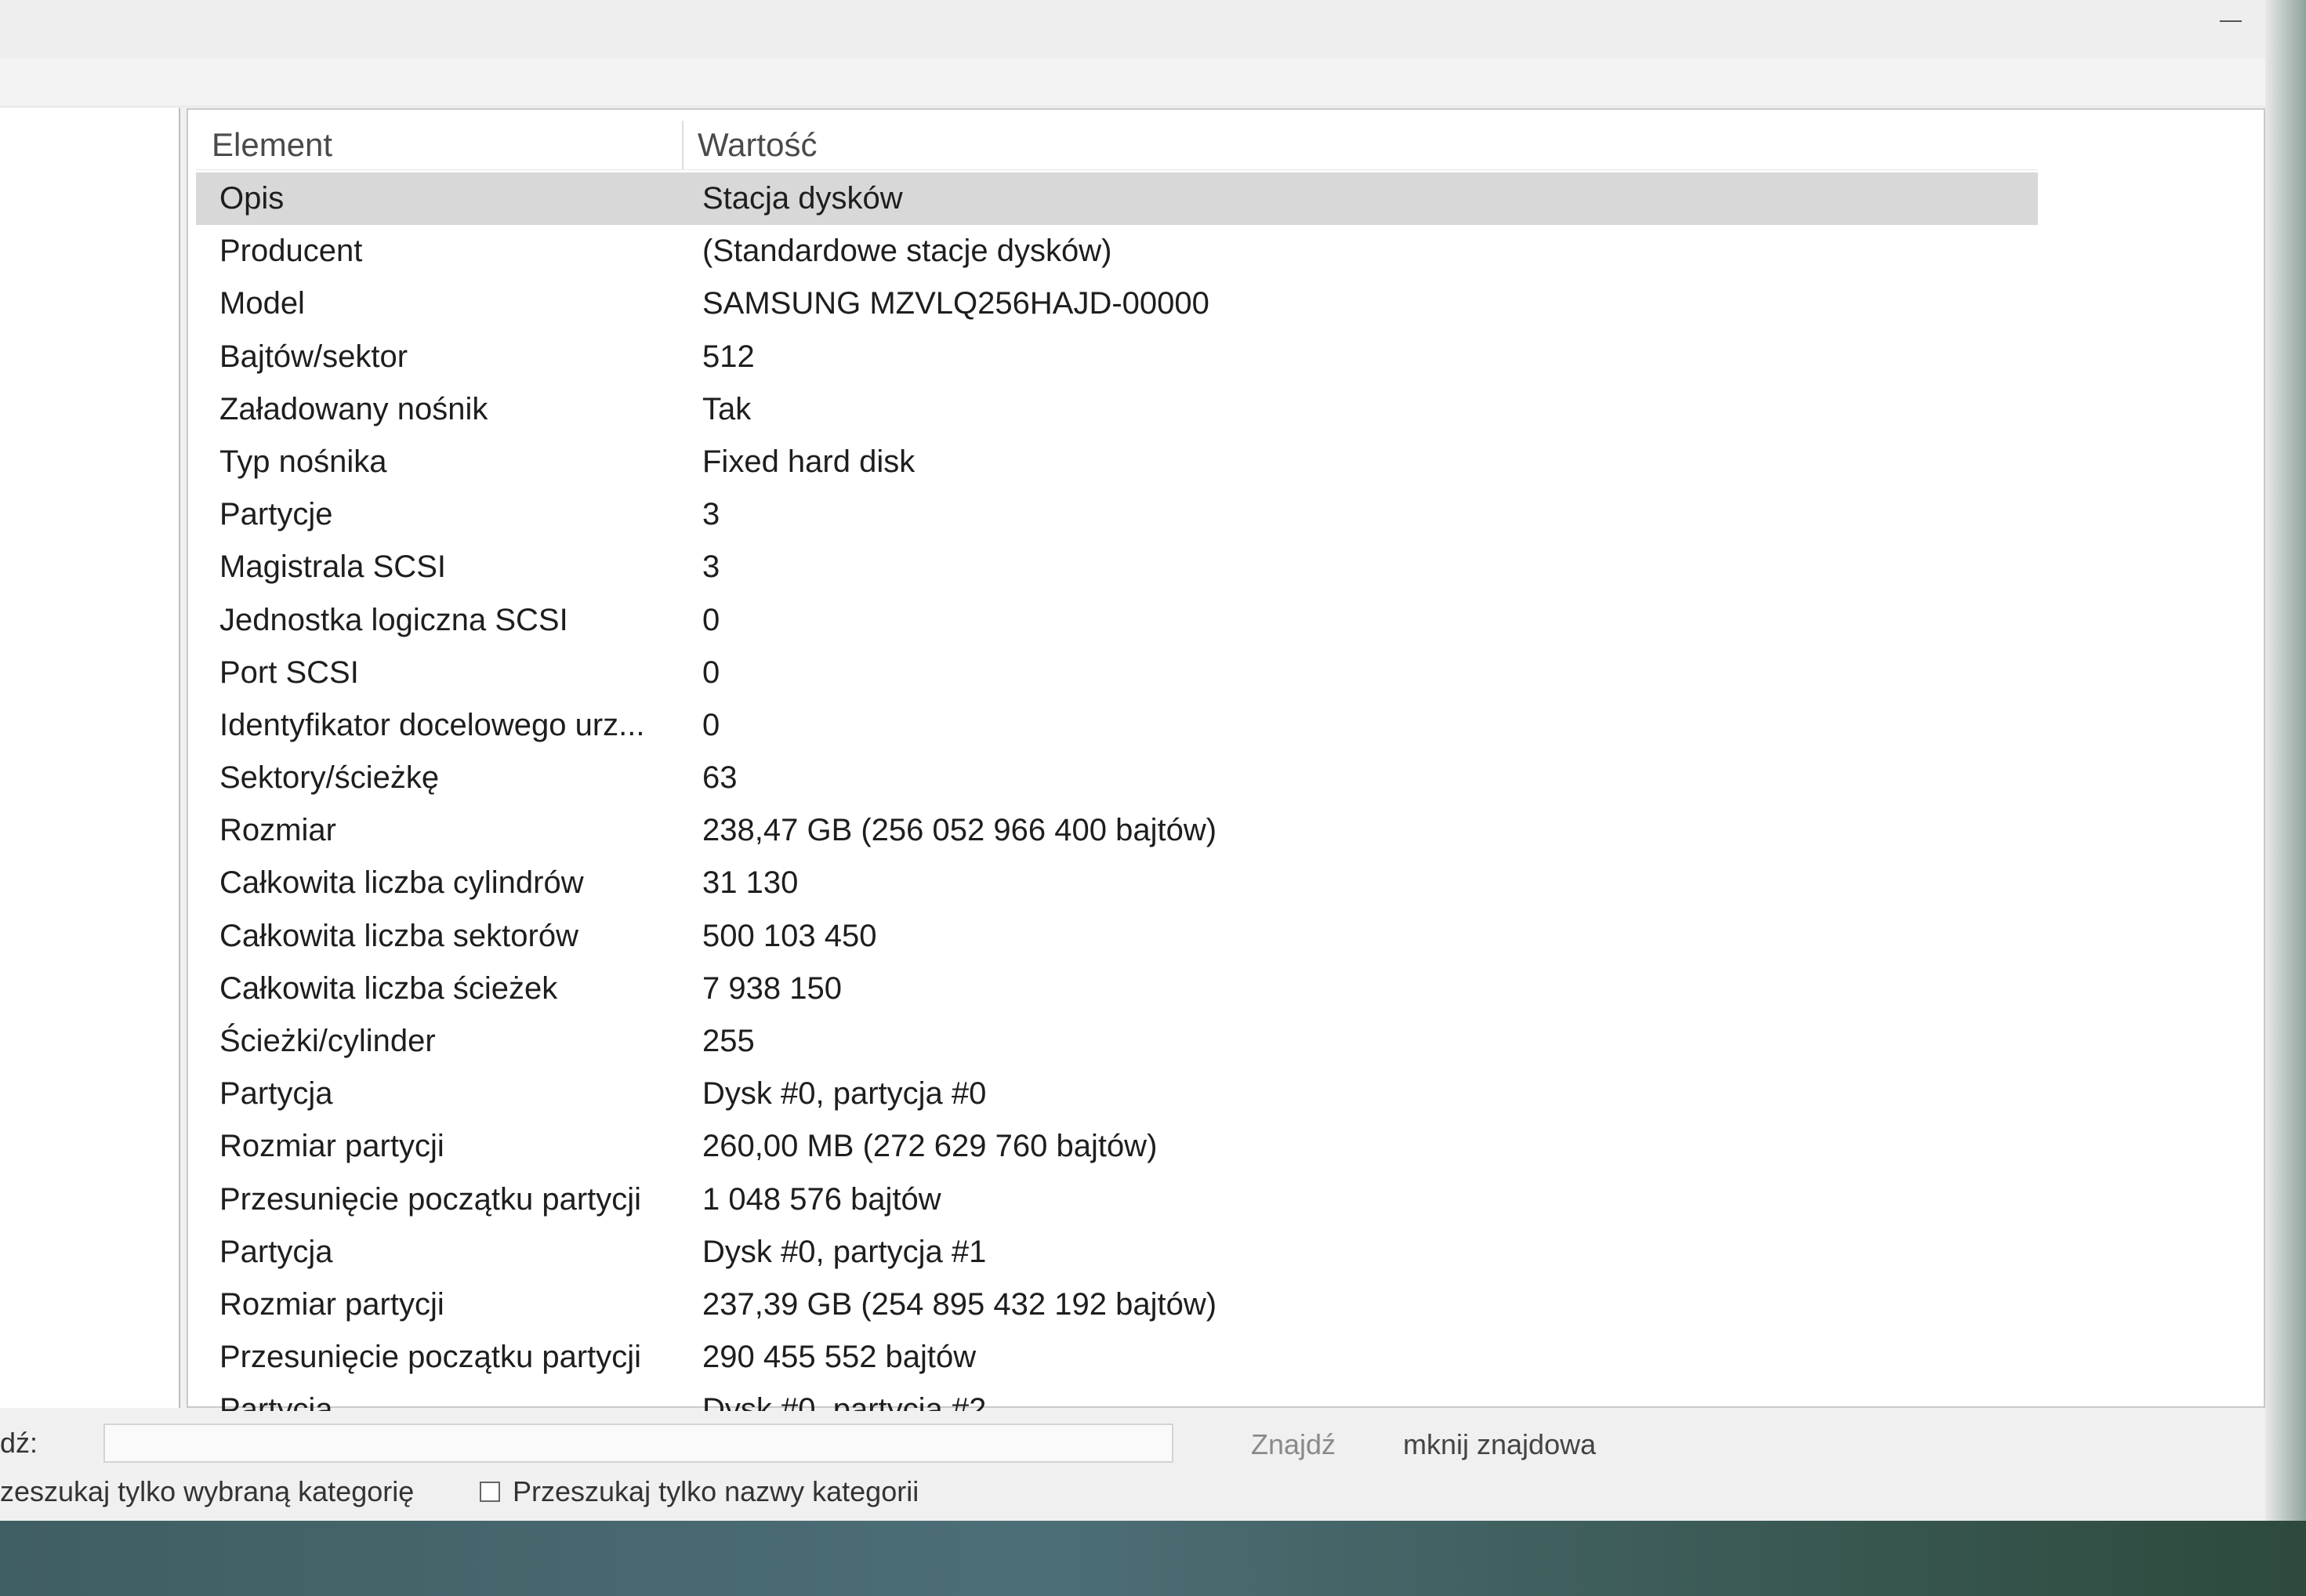 The image size is (2306, 1596). Describe the element at coordinates (930, 1146) in the screenshot. I see `row-value: 260,00 MB (272 629 760 bajtów)` at that location.